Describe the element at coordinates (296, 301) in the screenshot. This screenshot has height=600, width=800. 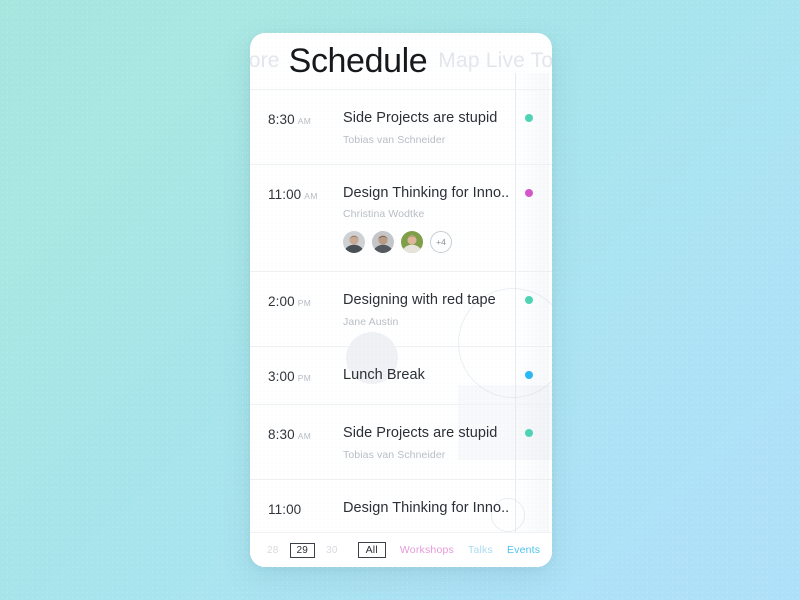
I see `row-time: 2:00 PM` at that location.